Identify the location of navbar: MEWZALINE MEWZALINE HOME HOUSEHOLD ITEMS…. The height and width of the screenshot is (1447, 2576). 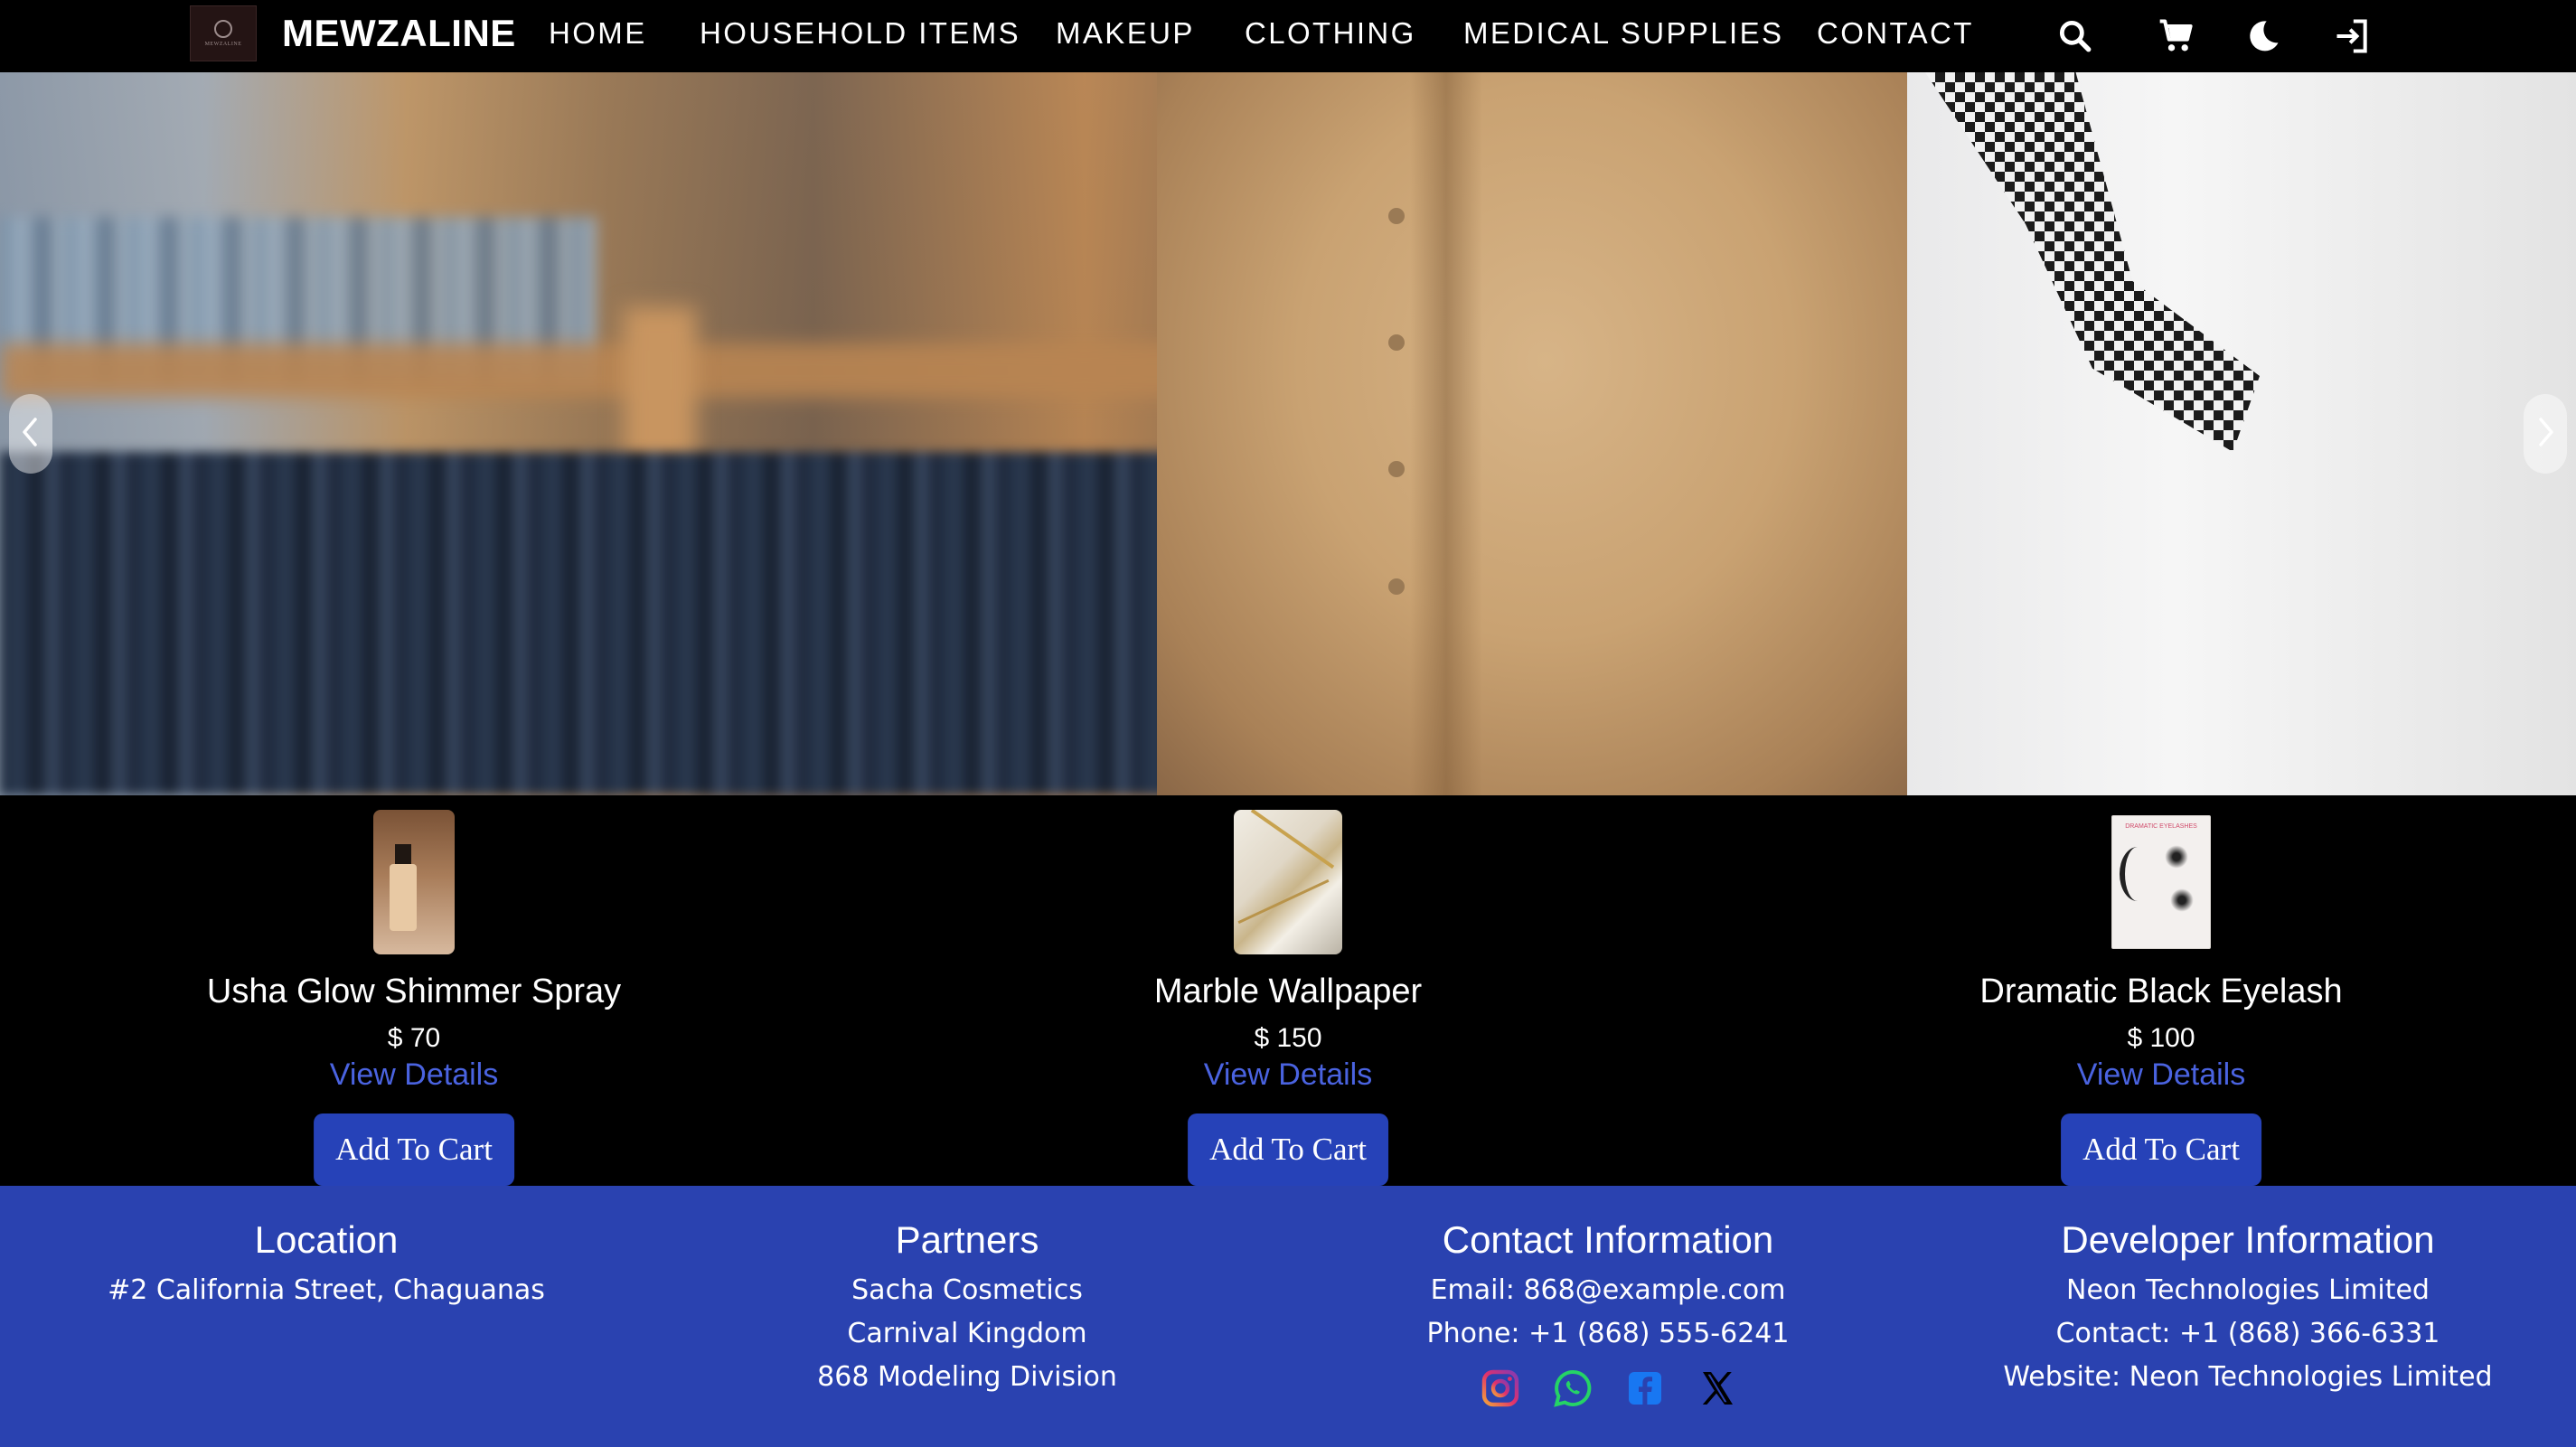
(1288, 36).